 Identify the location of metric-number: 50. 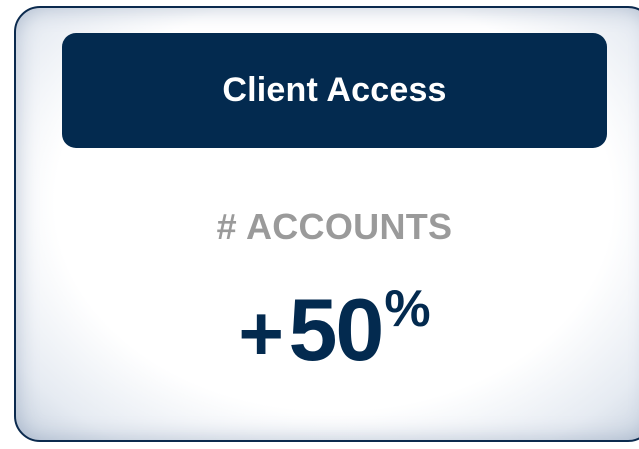
(336, 329).